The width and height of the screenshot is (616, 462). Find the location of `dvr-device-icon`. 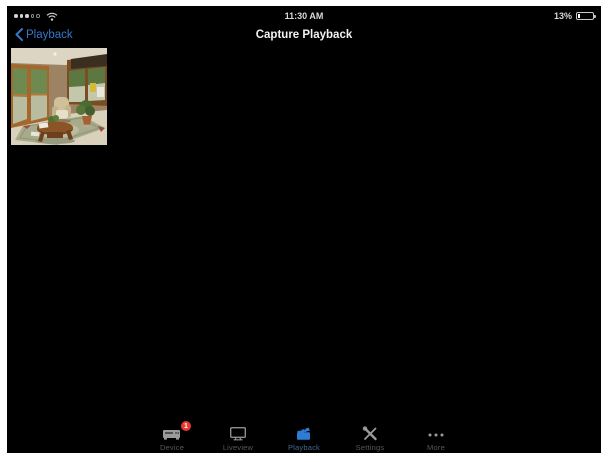

dvr-device-icon is located at coordinates (171, 435).